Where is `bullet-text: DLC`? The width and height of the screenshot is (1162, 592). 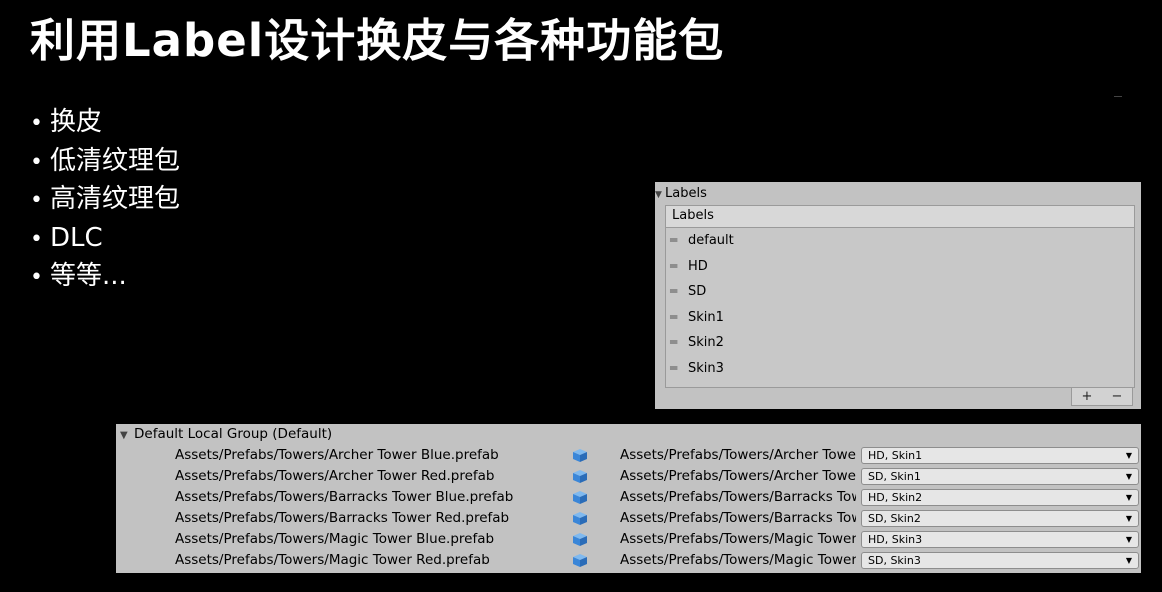
bullet-text: DLC is located at coordinates (76, 237).